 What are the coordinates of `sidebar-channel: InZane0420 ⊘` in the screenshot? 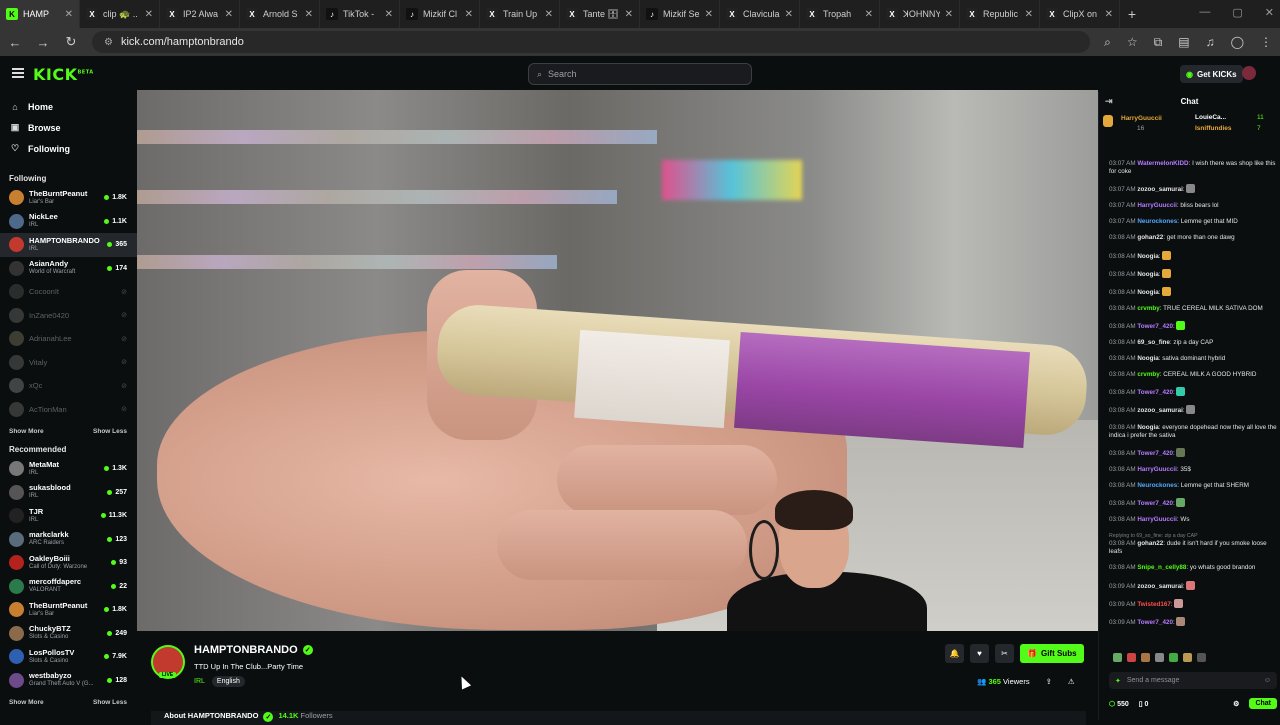 It's located at (68, 316).